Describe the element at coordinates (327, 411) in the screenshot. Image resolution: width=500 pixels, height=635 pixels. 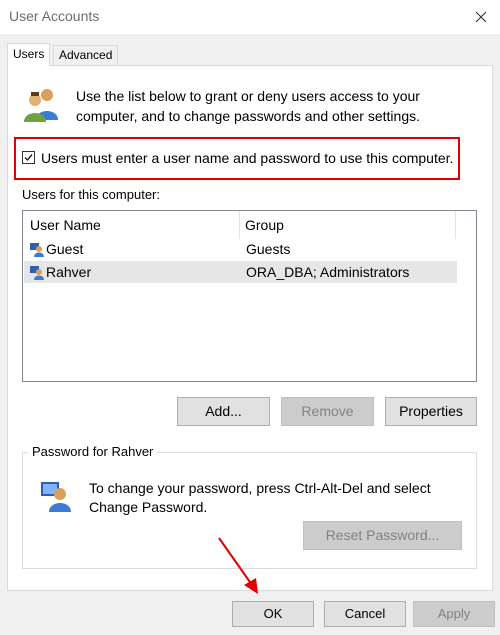
I see `remove-button: Remove` at that location.